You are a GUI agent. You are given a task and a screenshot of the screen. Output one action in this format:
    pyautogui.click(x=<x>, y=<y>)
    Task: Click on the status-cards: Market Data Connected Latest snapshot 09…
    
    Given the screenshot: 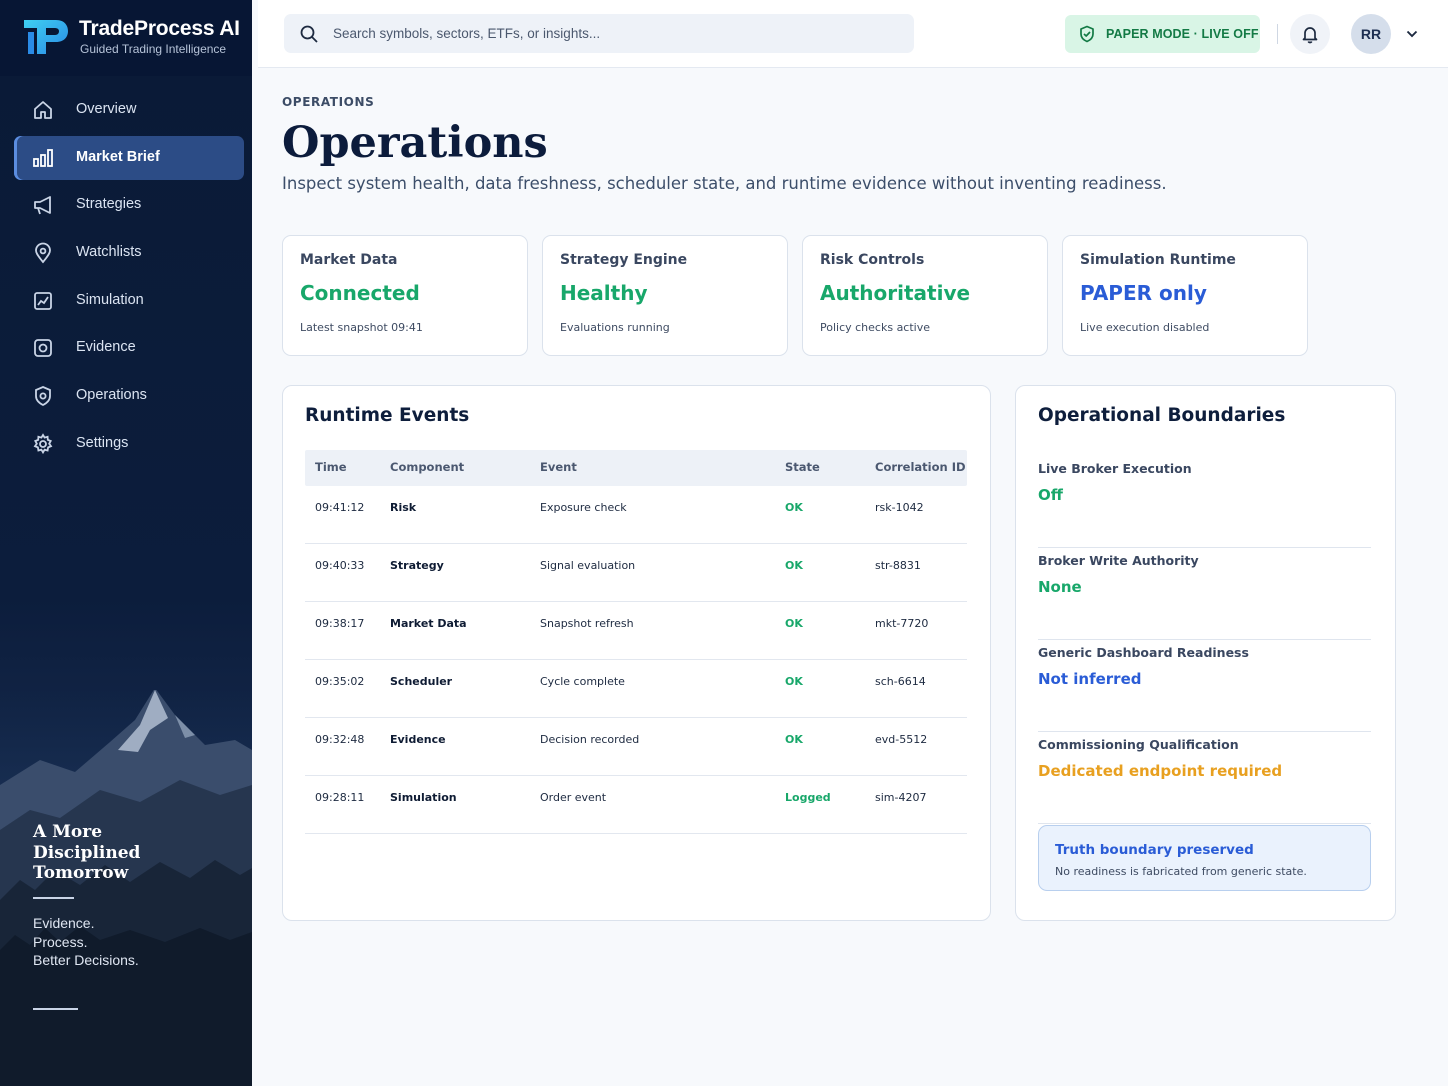 What is the action you would take?
    pyautogui.click(x=797, y=296)
    